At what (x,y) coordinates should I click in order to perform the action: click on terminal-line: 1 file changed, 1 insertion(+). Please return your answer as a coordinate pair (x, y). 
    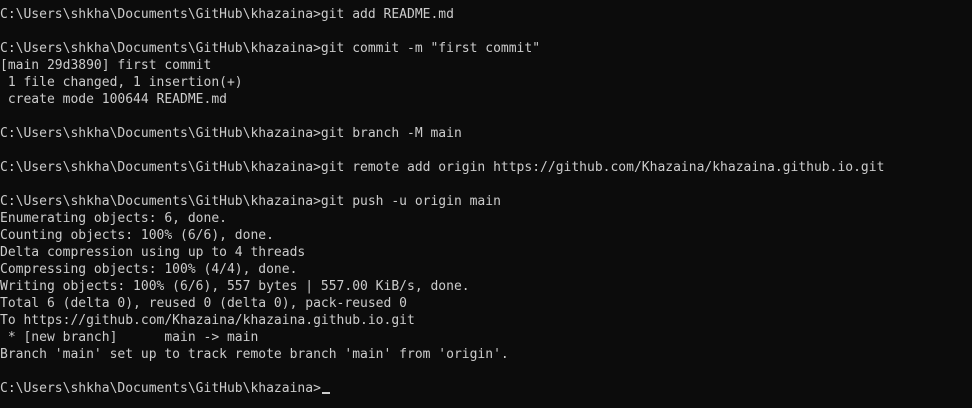
    Looking at the image, I should click on (121, 82).